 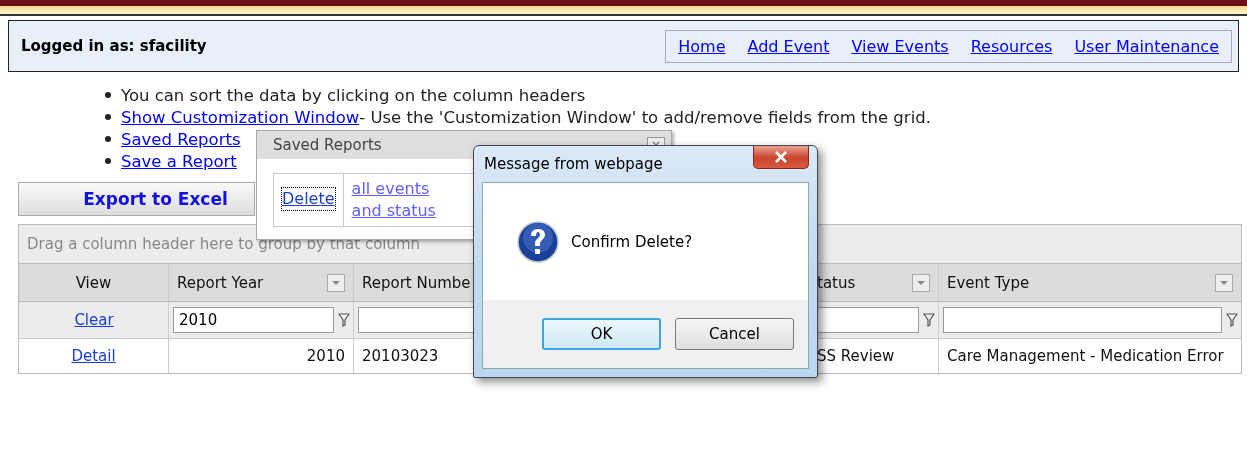 What do you see at coordinates (573, 164) in the screenshot?
I see `dialog-title: Message from webpage` at bounding box center [573, 164].